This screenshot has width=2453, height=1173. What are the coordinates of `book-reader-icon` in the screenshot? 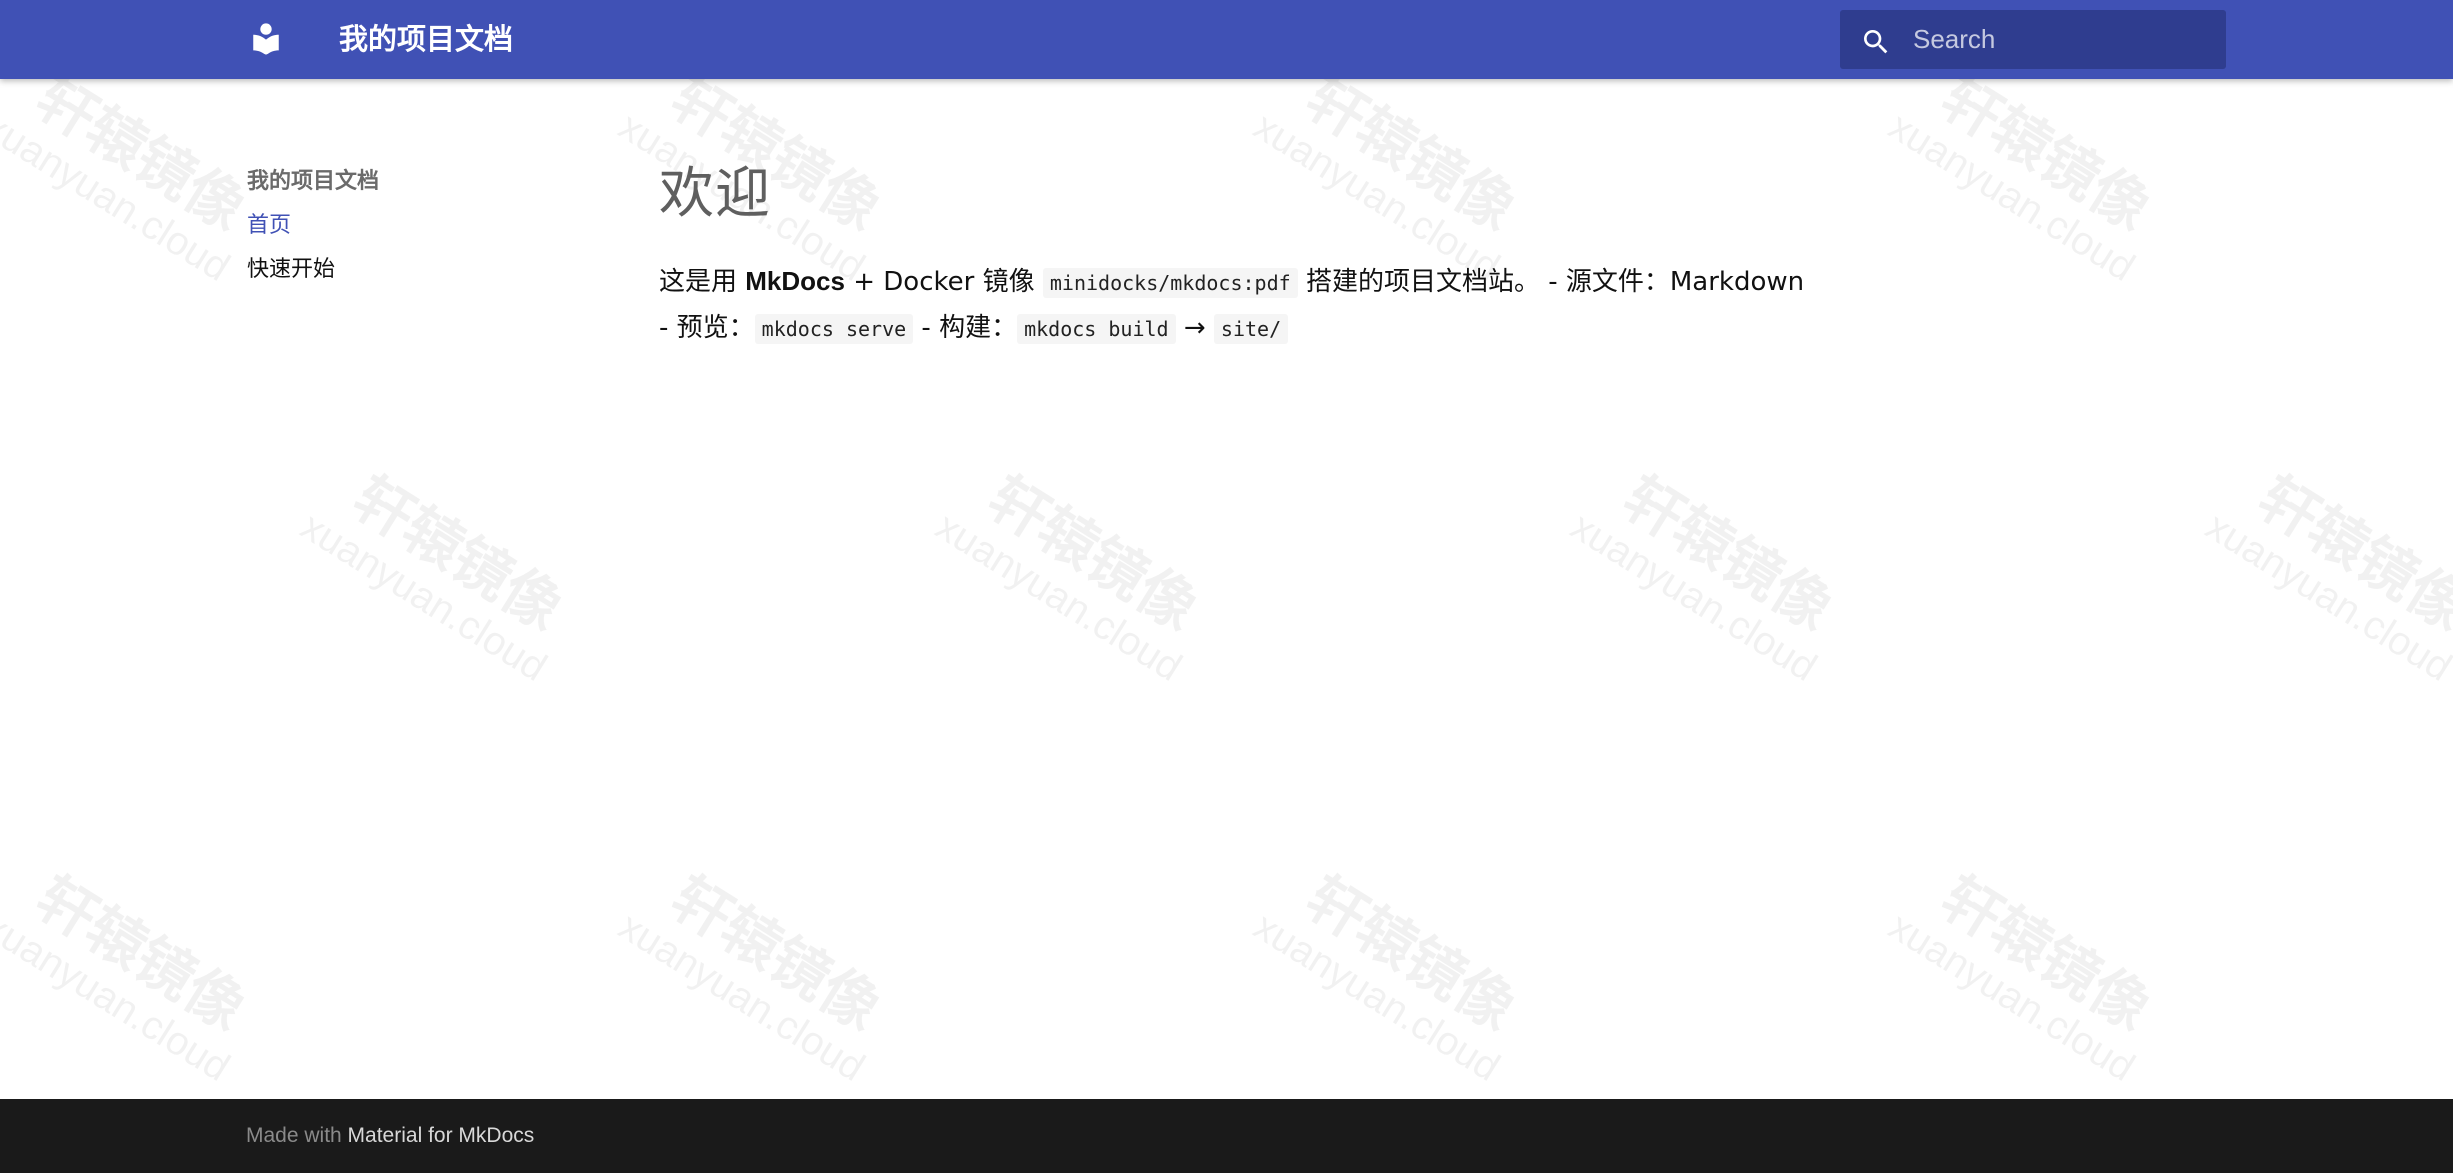 It's located at (266, 39).